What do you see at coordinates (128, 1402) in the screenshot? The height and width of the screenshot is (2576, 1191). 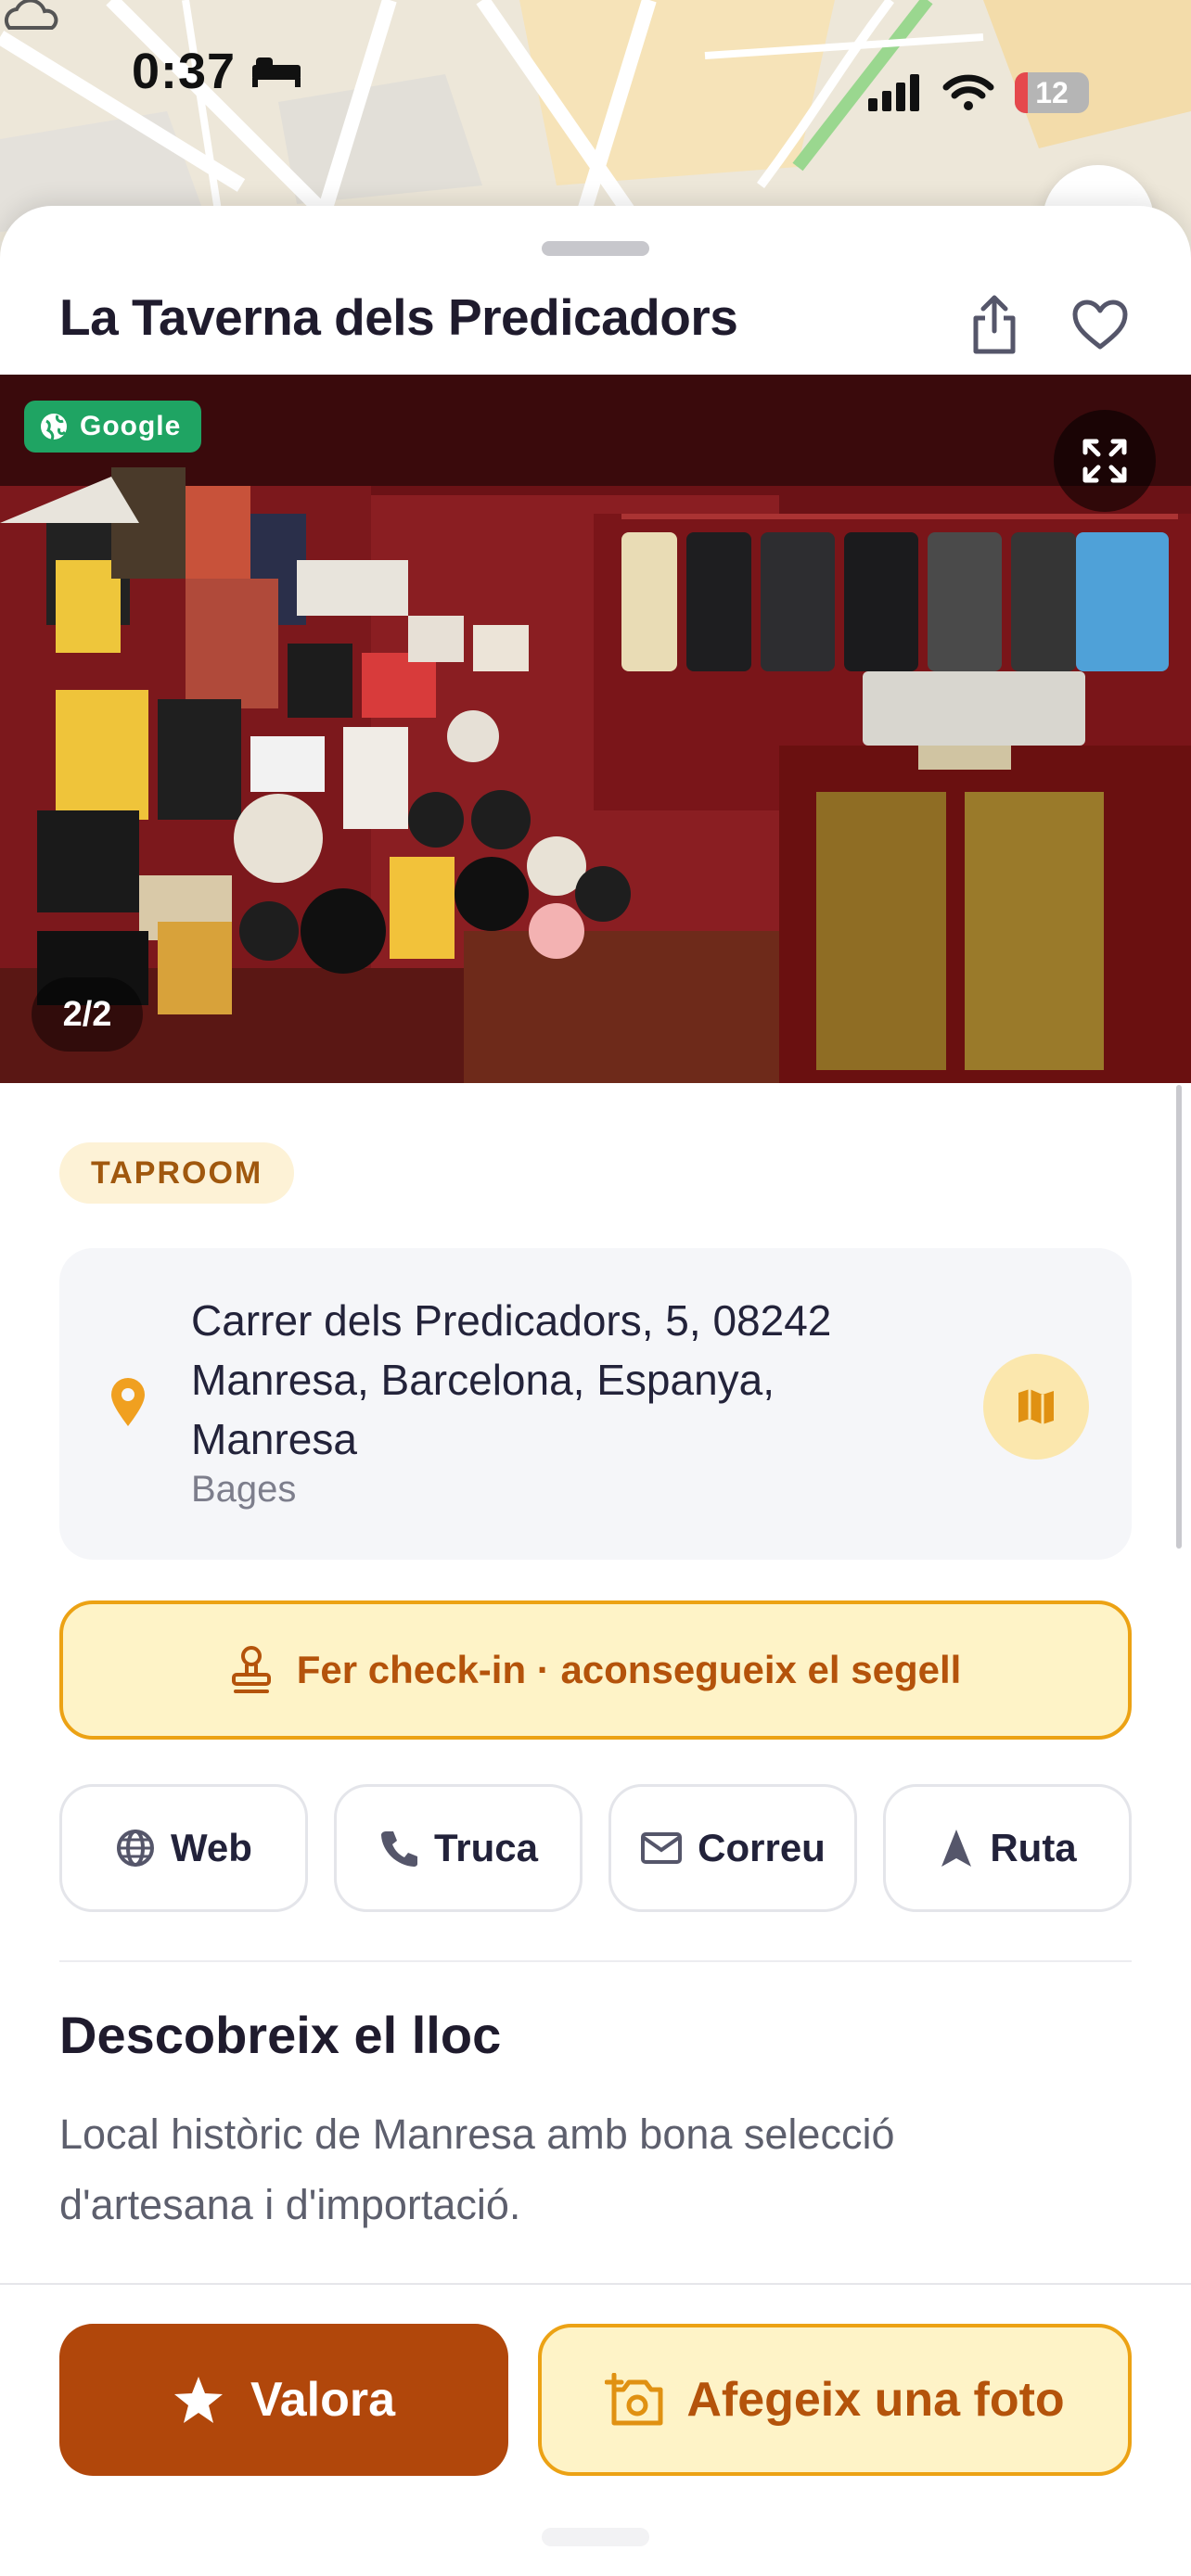 I see `location-pin-icon` at bounding box center [128, 1402].